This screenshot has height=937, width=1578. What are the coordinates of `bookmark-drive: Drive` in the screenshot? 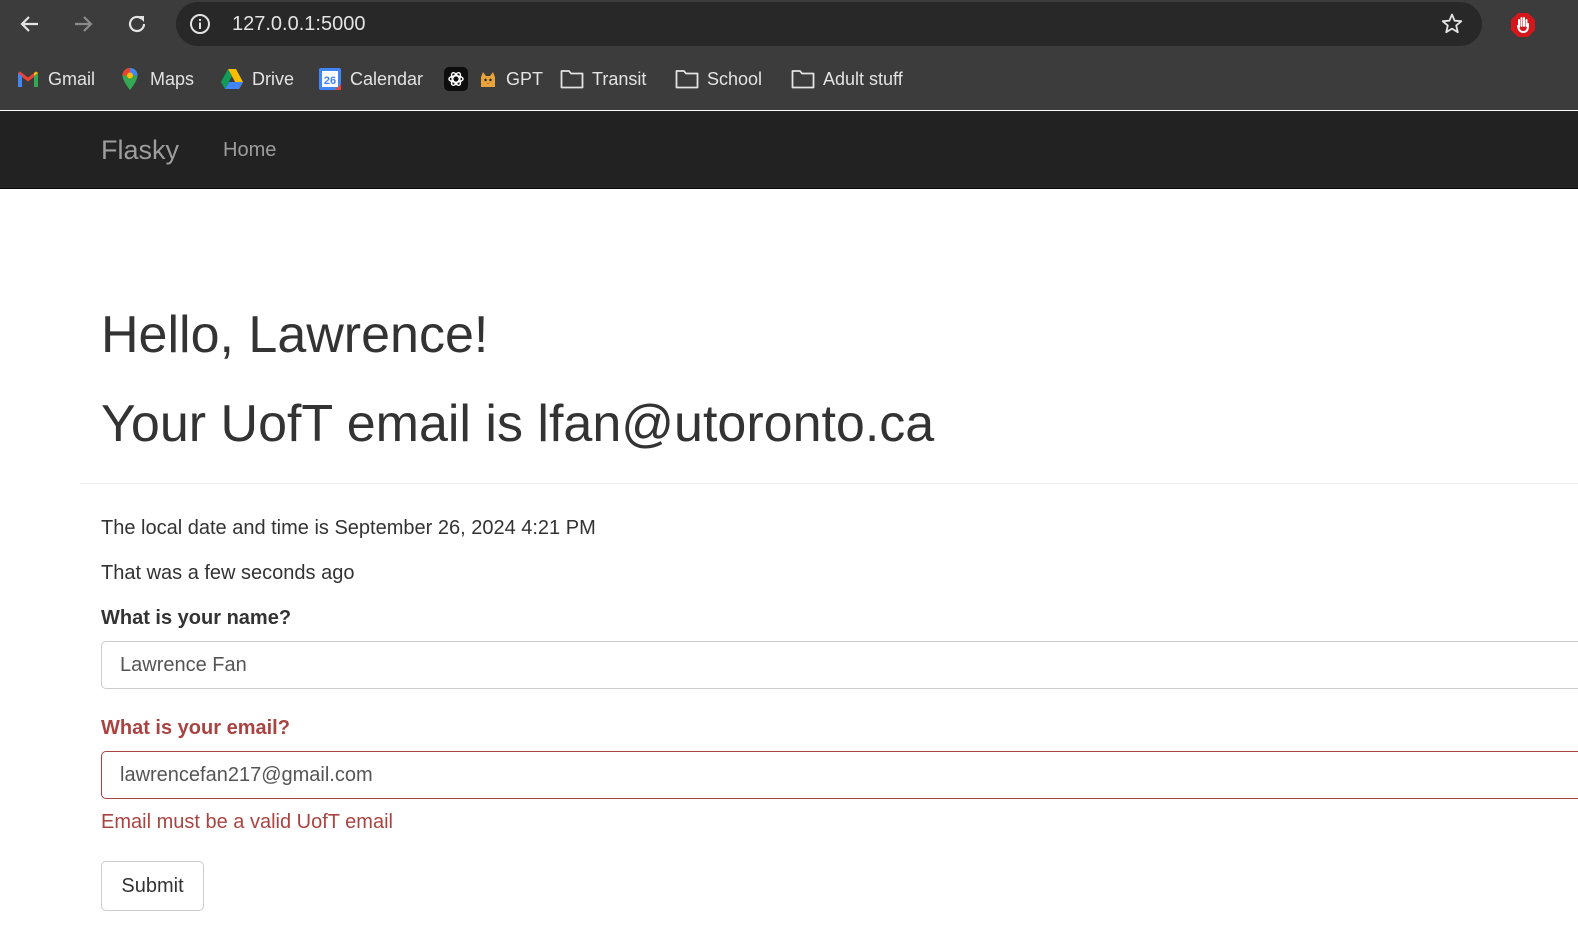 It's located at (257, 79).